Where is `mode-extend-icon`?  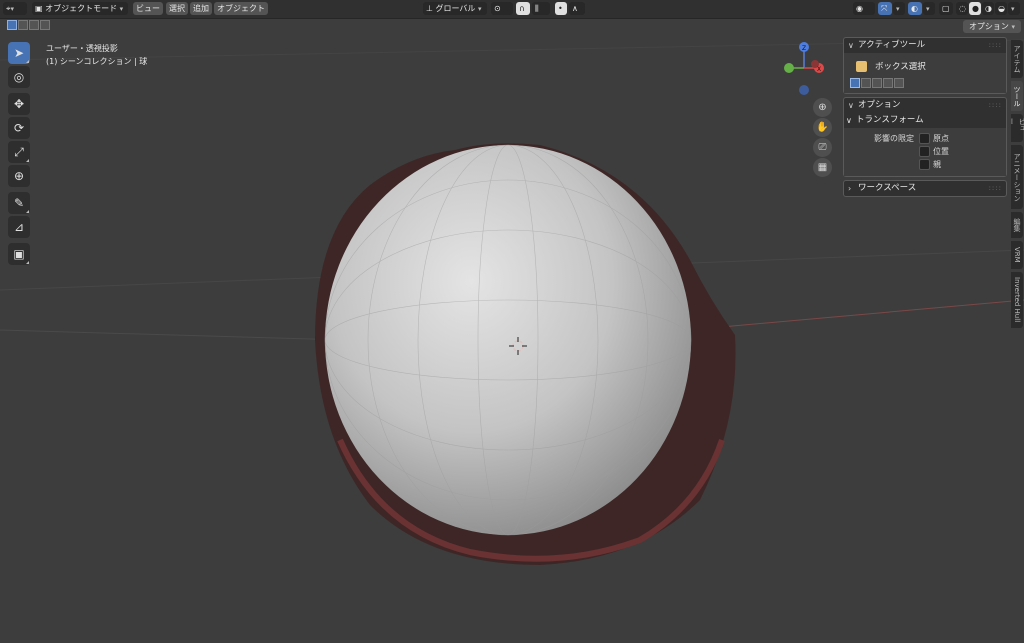 mode-extend-icon is located at coordinates (866, 83).